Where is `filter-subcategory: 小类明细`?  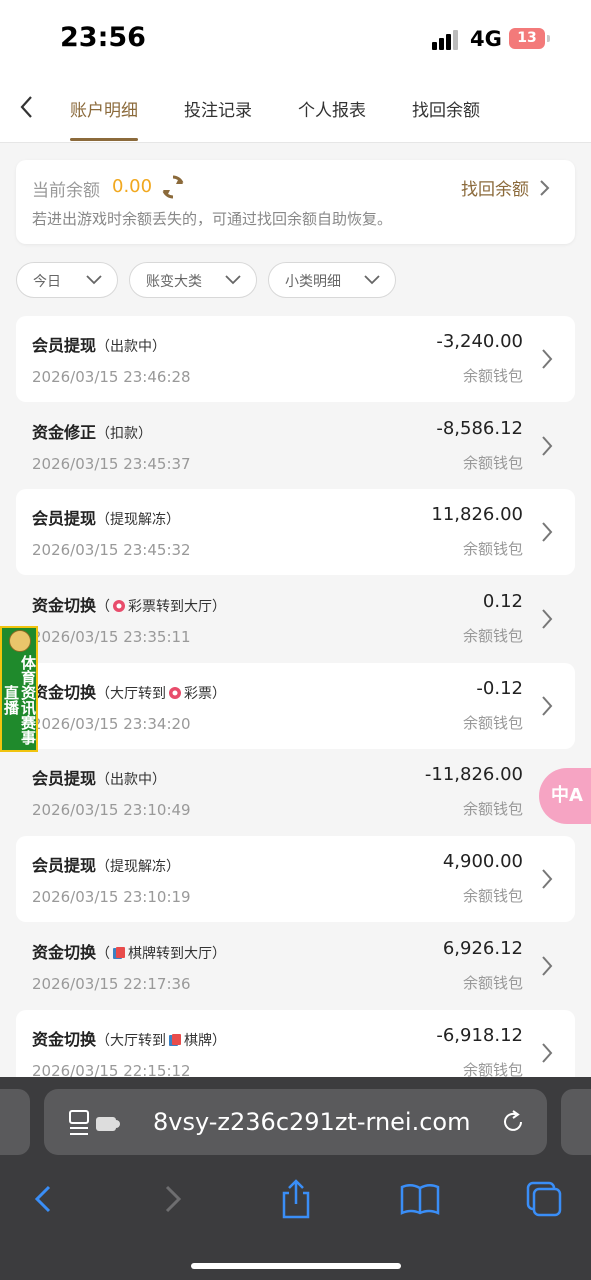
filter-subcategory: 小类明细 is located at coordinates (332, 280).